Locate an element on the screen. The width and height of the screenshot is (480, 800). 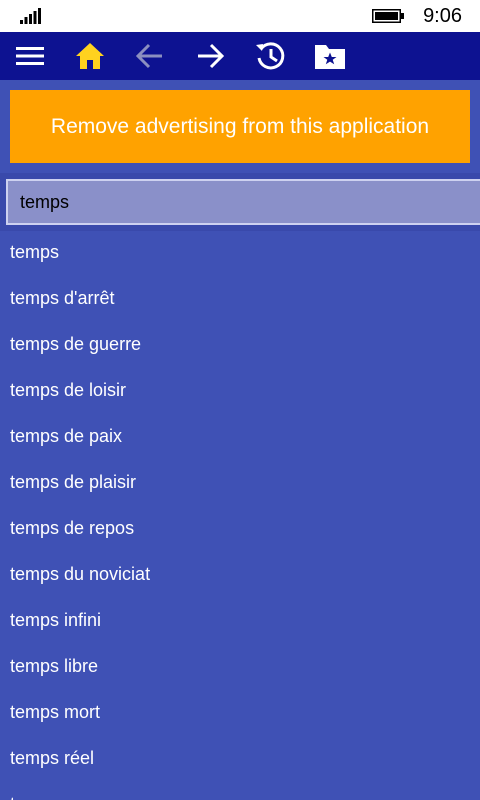
list-item: temps de paix is located at coordinates (240, 436).